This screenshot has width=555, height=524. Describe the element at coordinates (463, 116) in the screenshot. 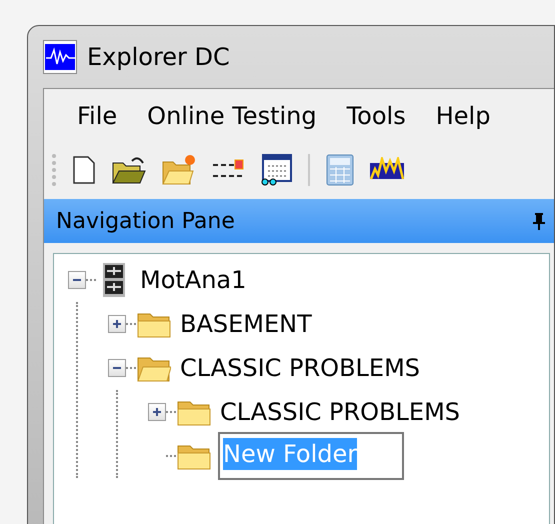

I see `menu-item: Help` at that location.